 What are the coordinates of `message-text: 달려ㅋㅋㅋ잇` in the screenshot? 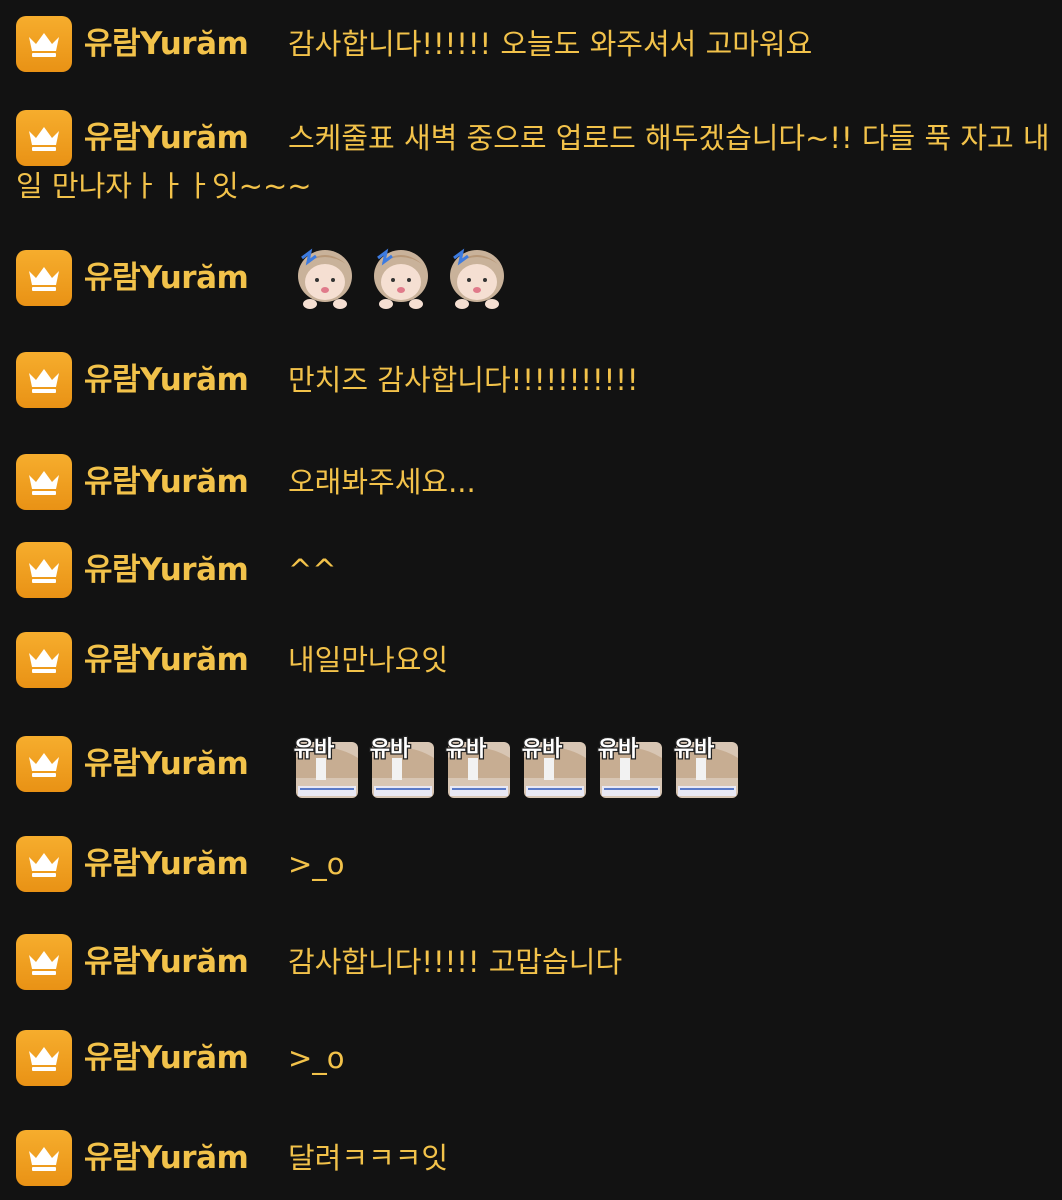 It's located at (368, 1158).